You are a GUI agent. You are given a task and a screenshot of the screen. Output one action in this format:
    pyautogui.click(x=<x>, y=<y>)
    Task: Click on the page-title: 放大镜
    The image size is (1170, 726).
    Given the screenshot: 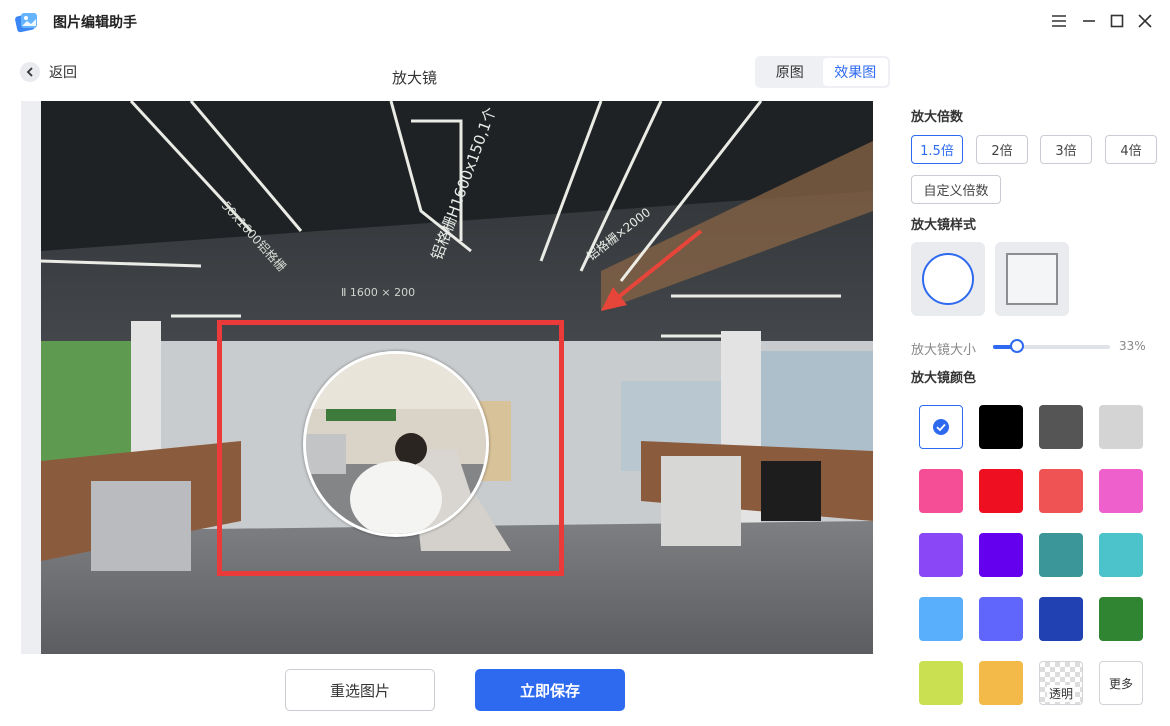 What is the action you would take?
    pyautogui.click(x=415, y=78)
    